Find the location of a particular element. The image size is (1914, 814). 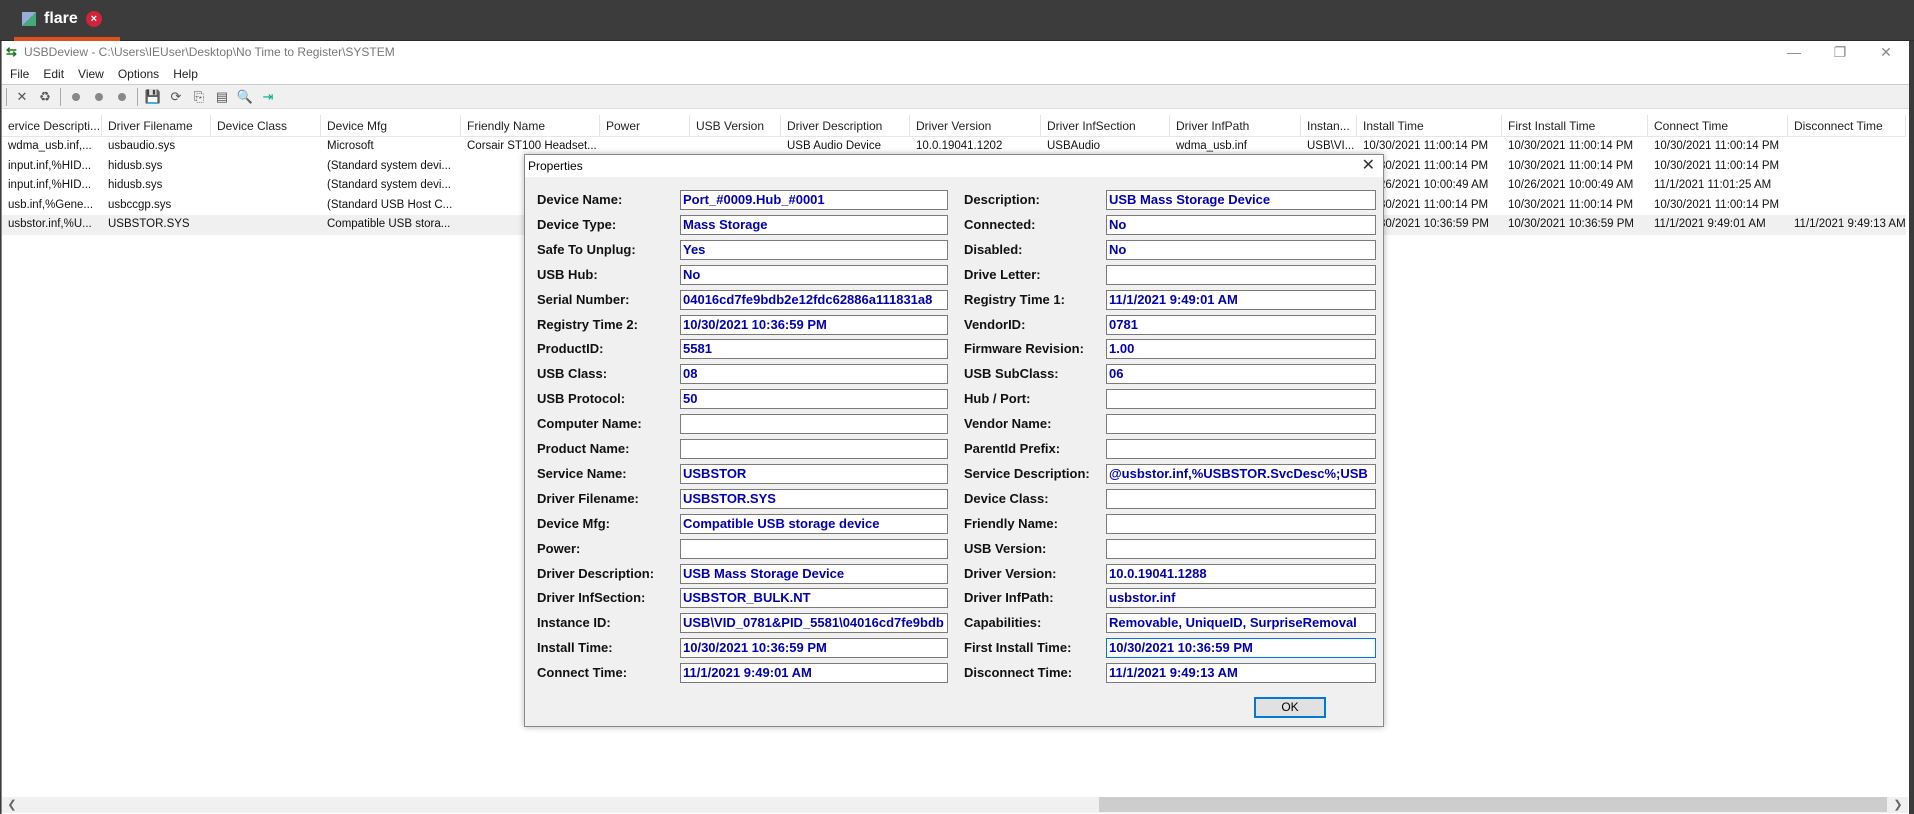

column-header: Driver InfPath is located at coordinates (1235, 126).